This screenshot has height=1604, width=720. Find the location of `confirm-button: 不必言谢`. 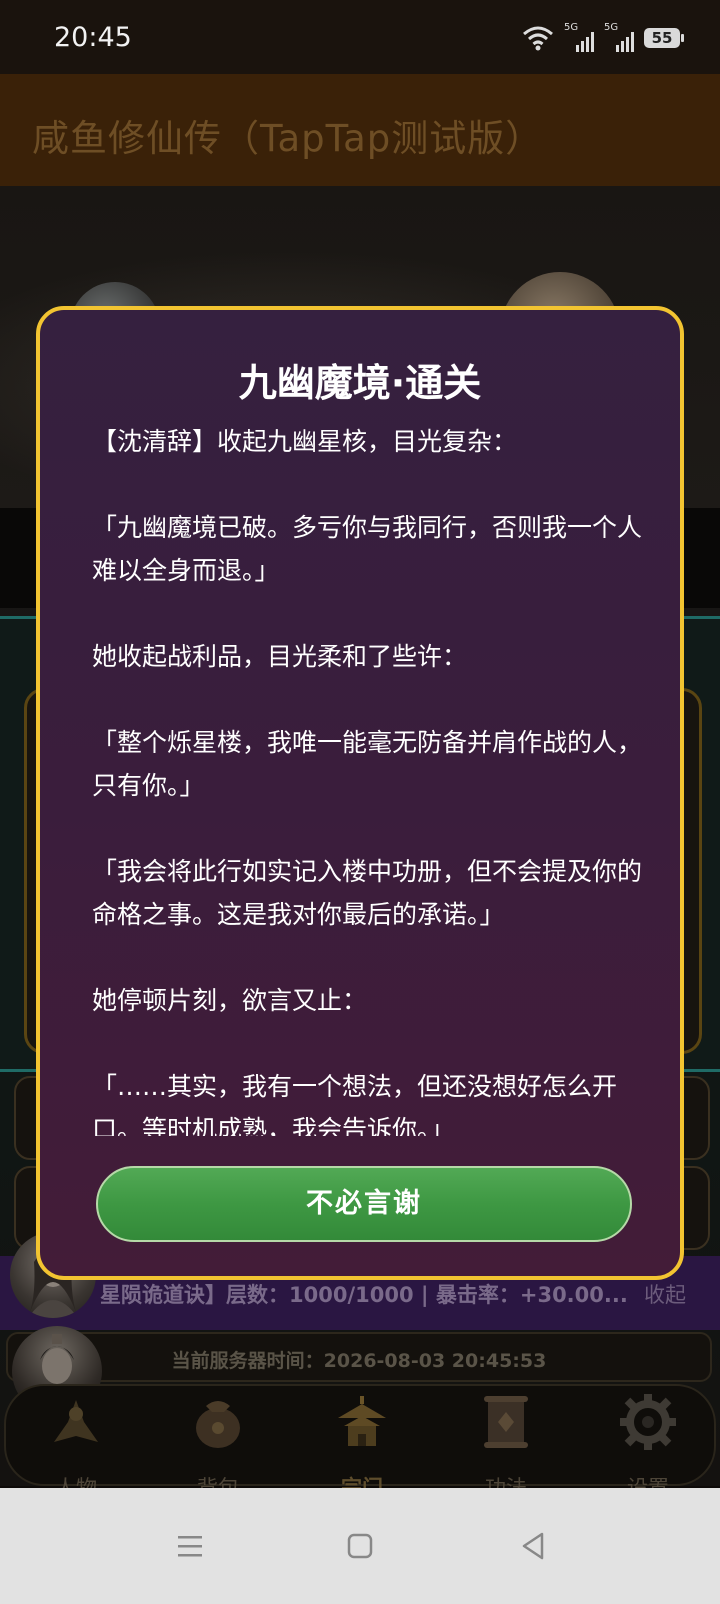

confirm-button: 不必言谢 is located at coordinates (364, 1204).